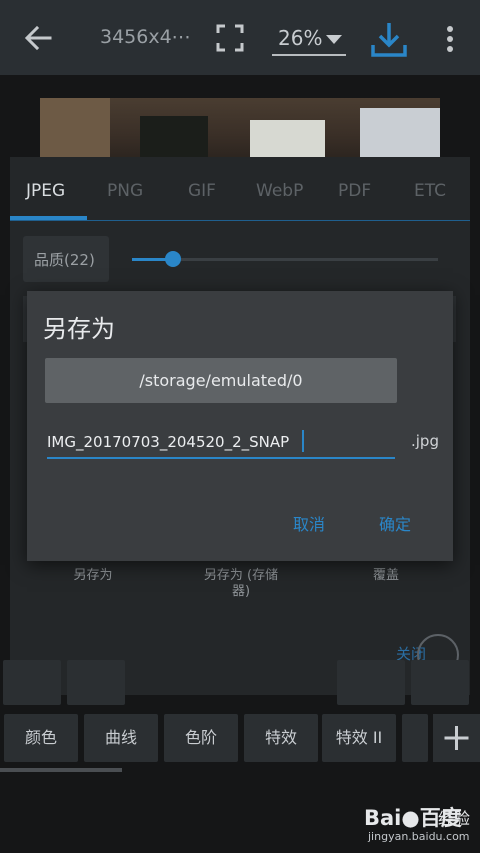 This screenshot has height=853, width=480. What do you see at coordinates (38, 38) in the screenshot?
I see `back-arrow-icon` at bounding box center [38, 38].